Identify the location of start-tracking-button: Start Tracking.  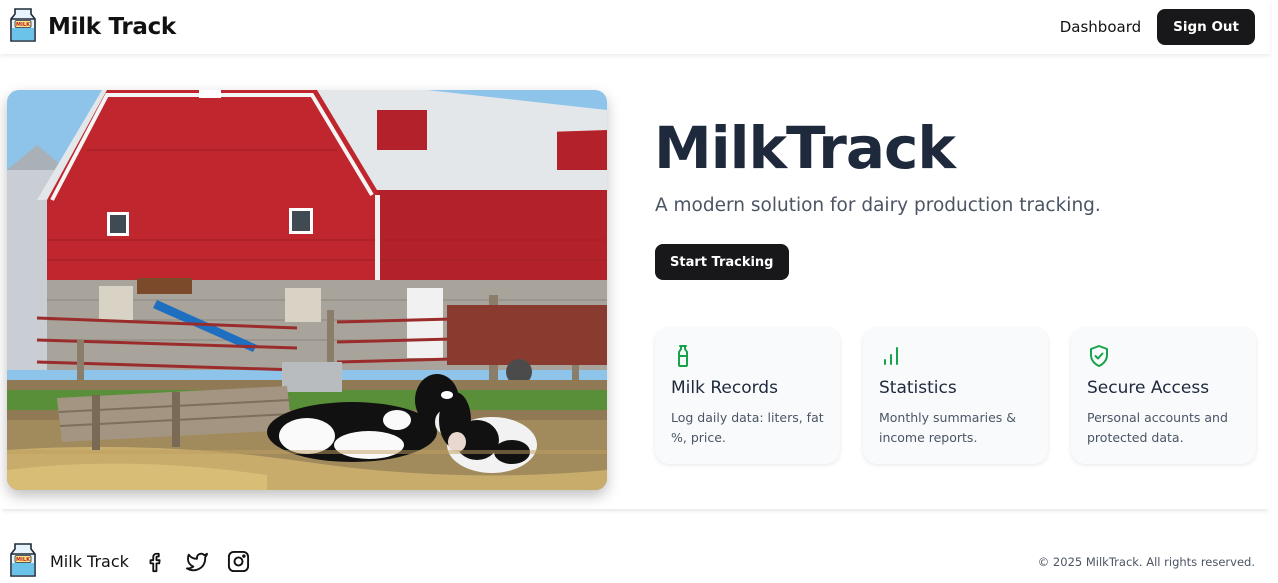
(722, 262).